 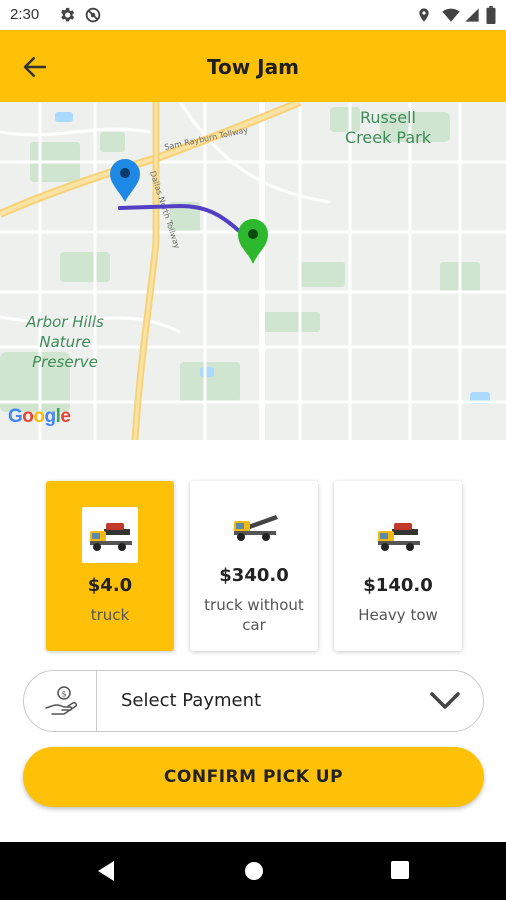 I want to click on wifi-icon, so click(x=451, y=17).